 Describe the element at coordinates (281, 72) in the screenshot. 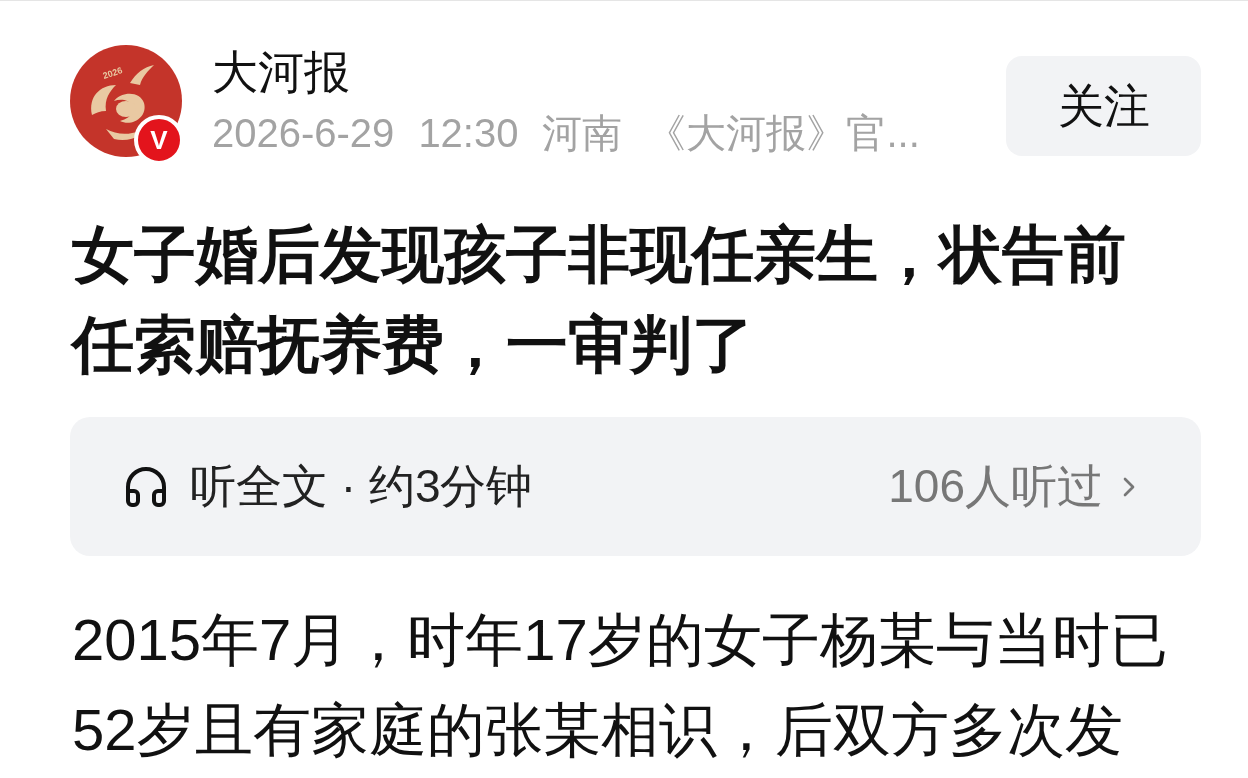

I see `author-name: 大河报` at that location.